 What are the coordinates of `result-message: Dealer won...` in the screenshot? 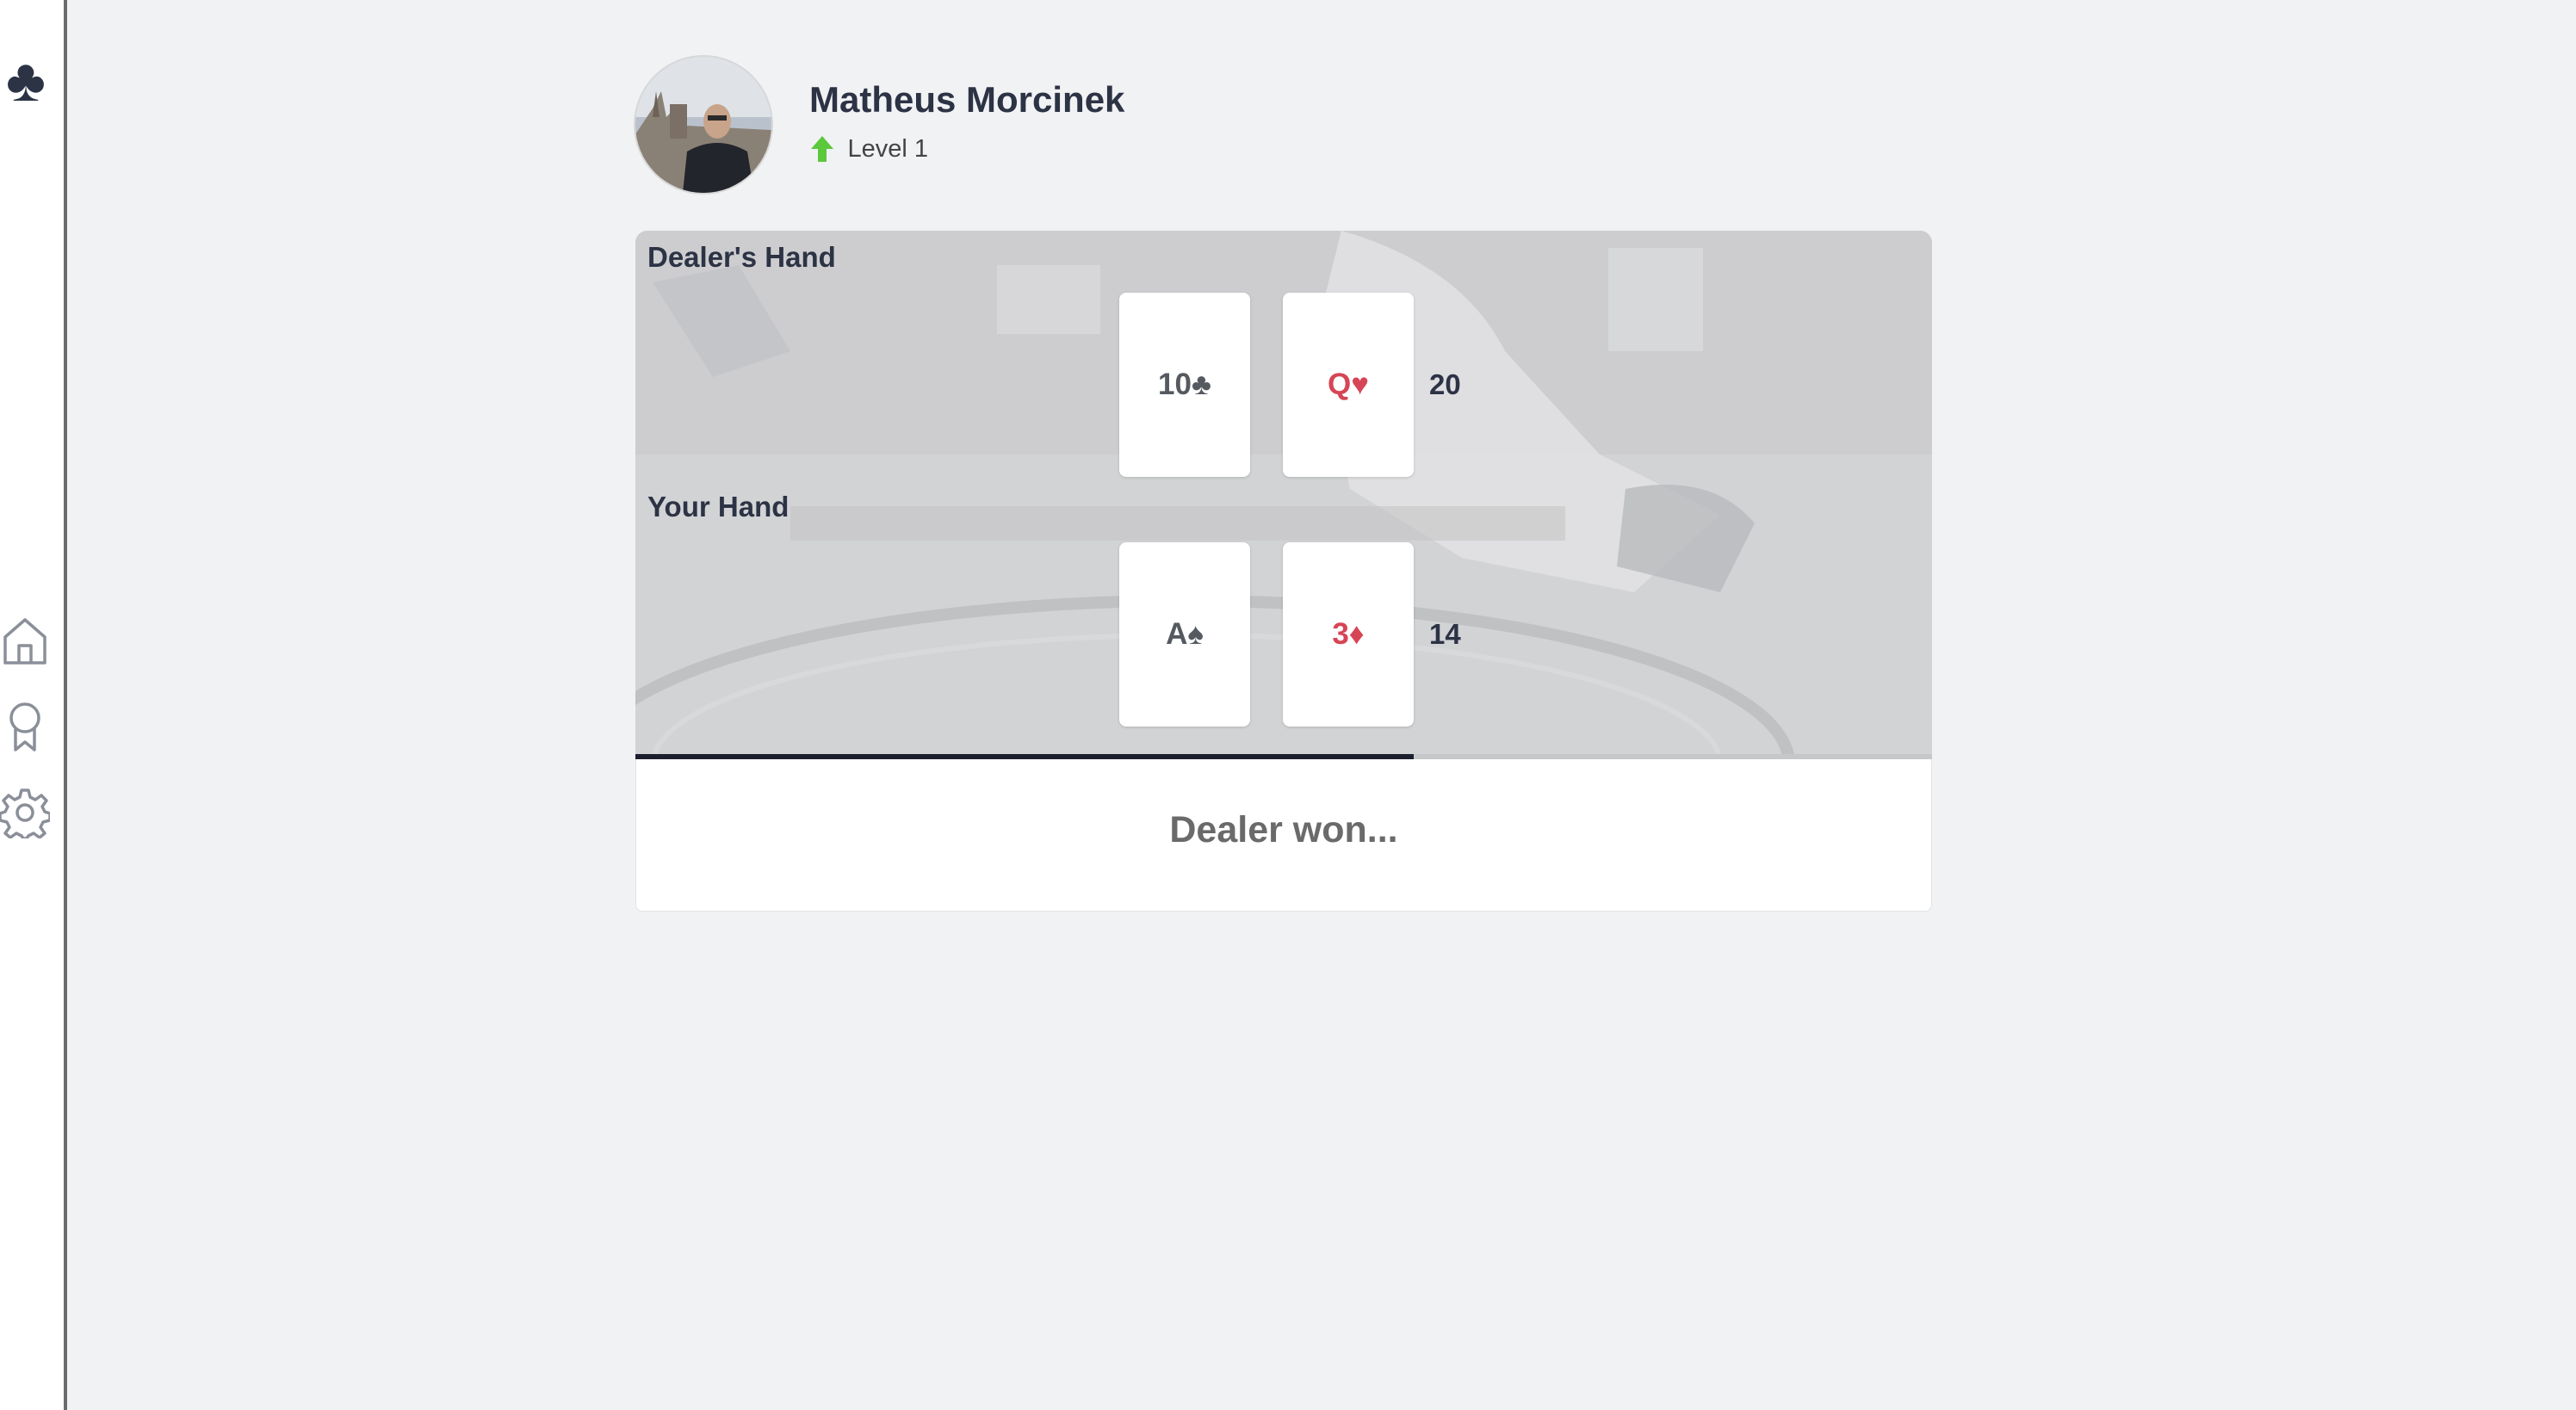 It's located at (1283, 829).